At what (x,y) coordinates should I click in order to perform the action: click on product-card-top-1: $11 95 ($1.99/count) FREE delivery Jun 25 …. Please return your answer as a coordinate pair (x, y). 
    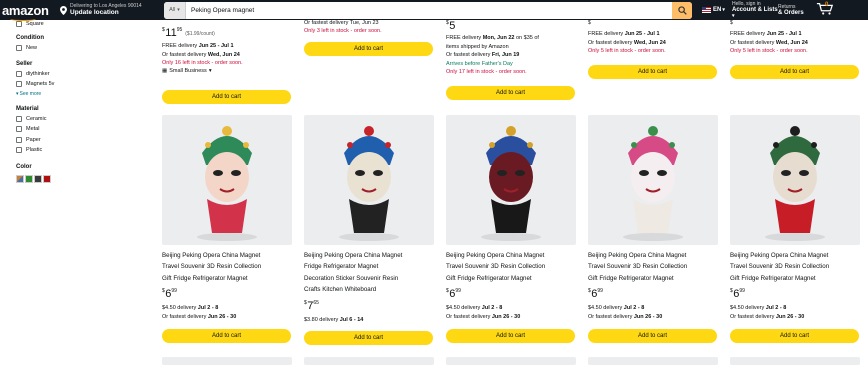
    Looking at the image, I should click on (228, 47).